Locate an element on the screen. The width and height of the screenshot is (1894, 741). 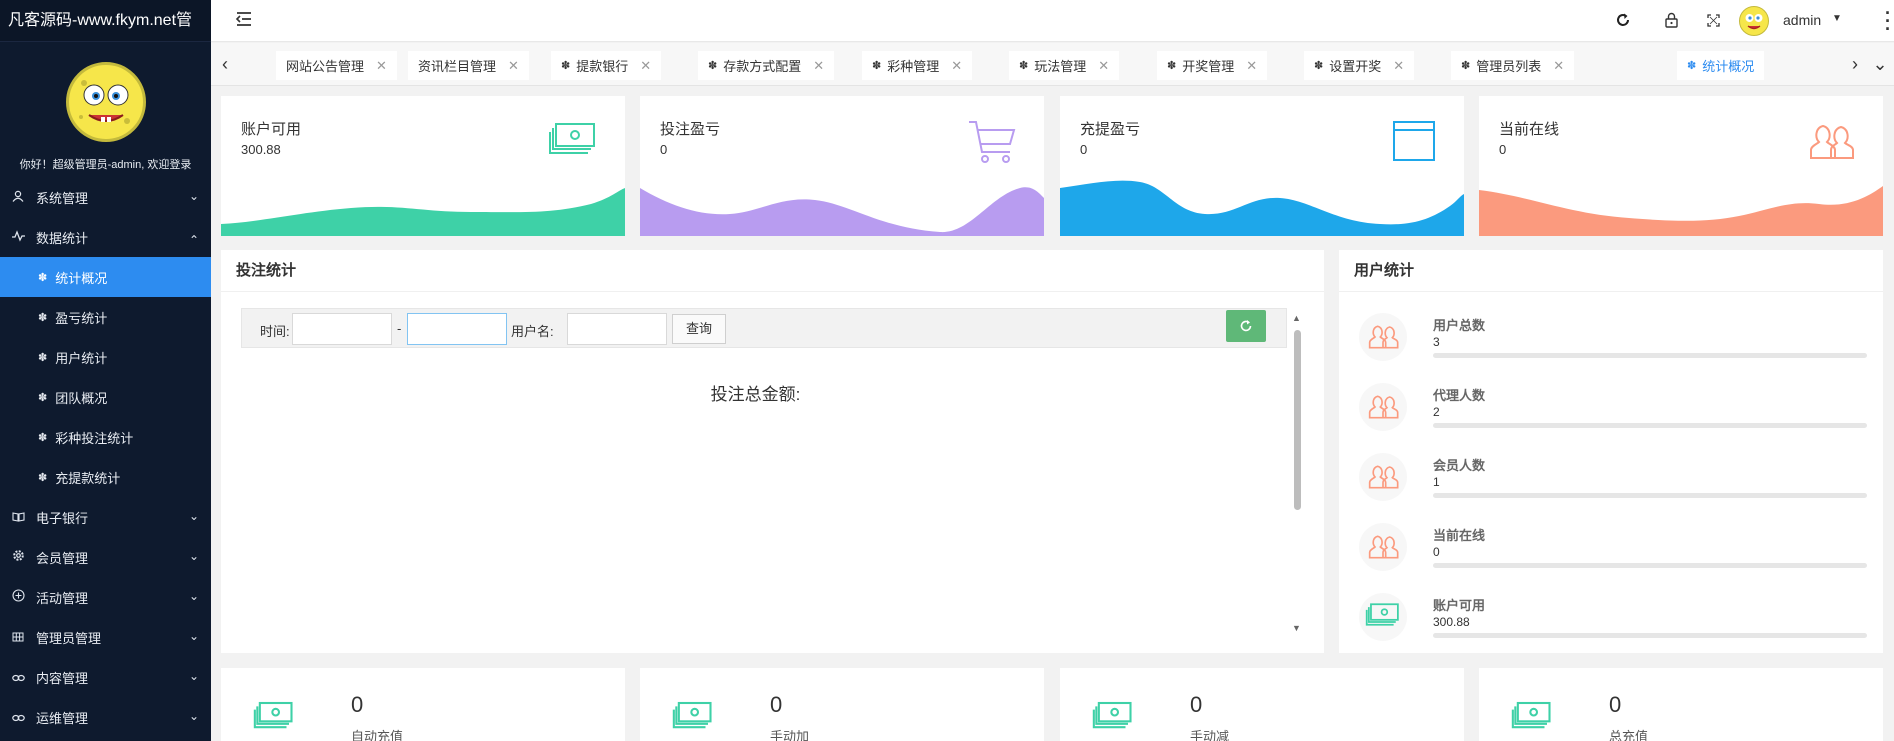
submenu-lottery-bets: ✽ 彩种投注统计 is located at coordinates (105, 437).